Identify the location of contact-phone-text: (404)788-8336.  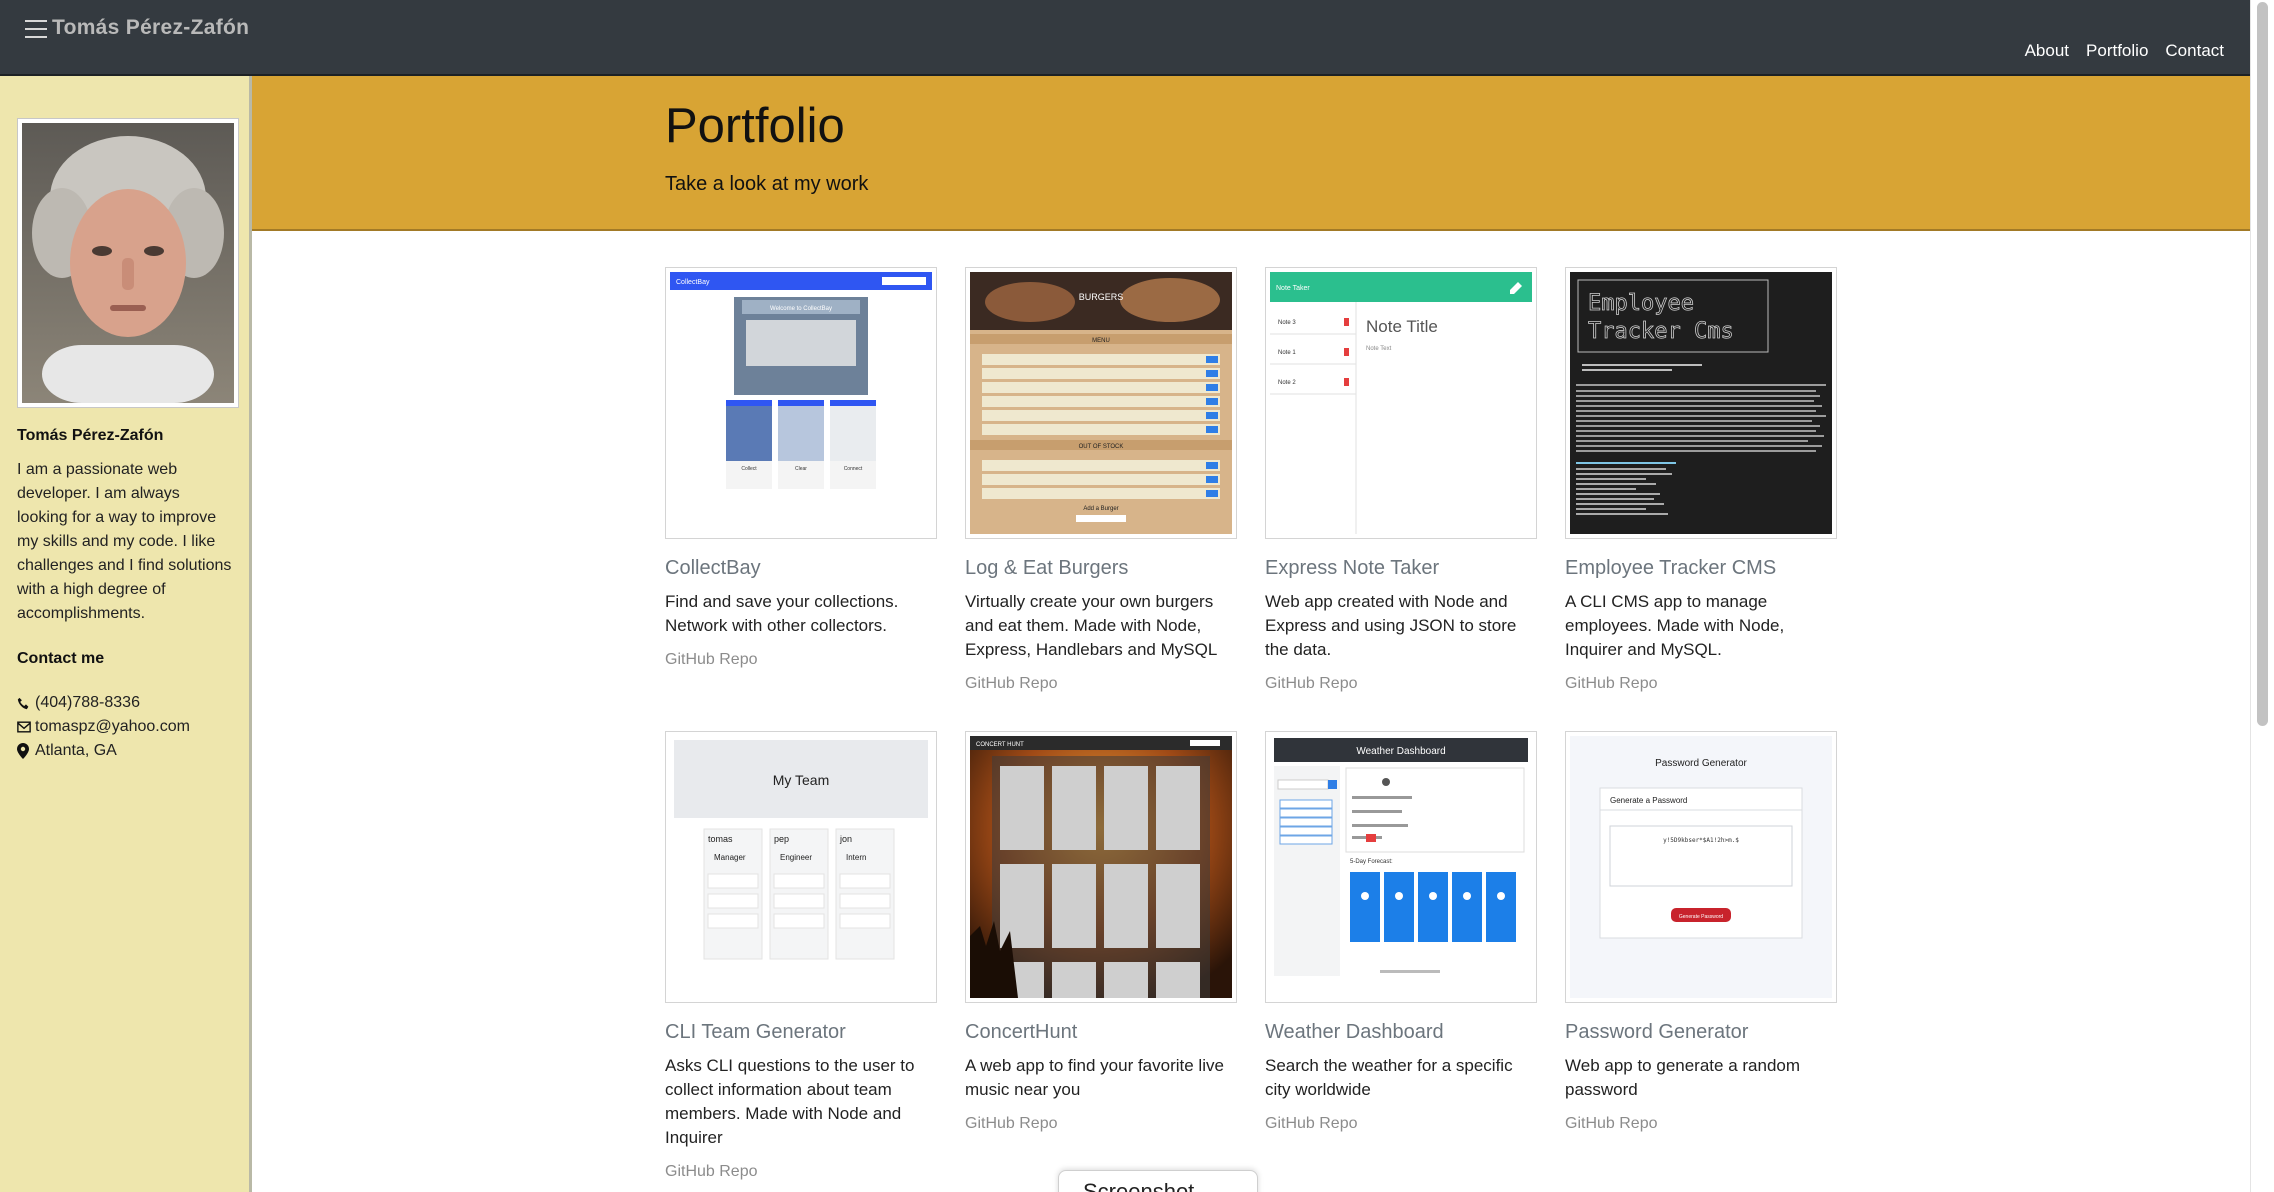
(87, 702).